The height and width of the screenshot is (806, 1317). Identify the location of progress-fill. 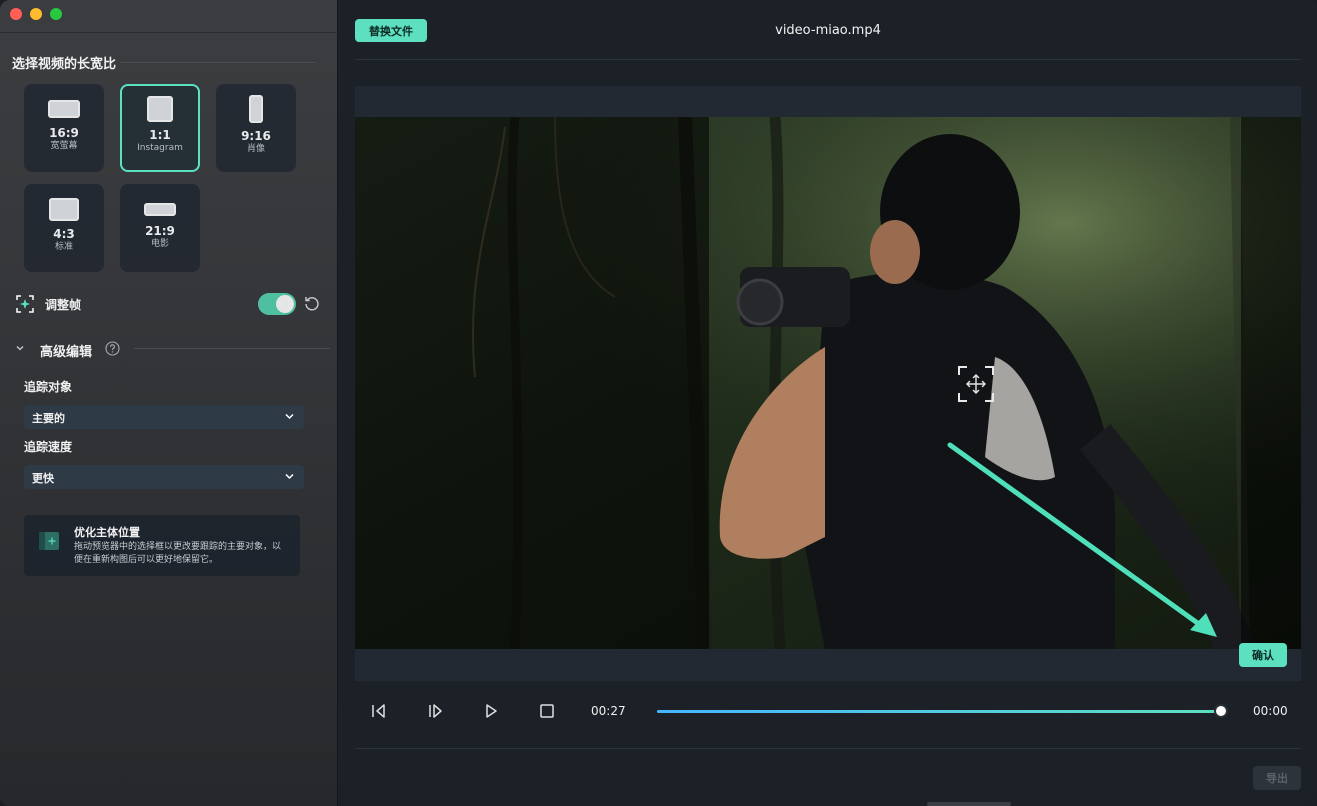
(939, 711).